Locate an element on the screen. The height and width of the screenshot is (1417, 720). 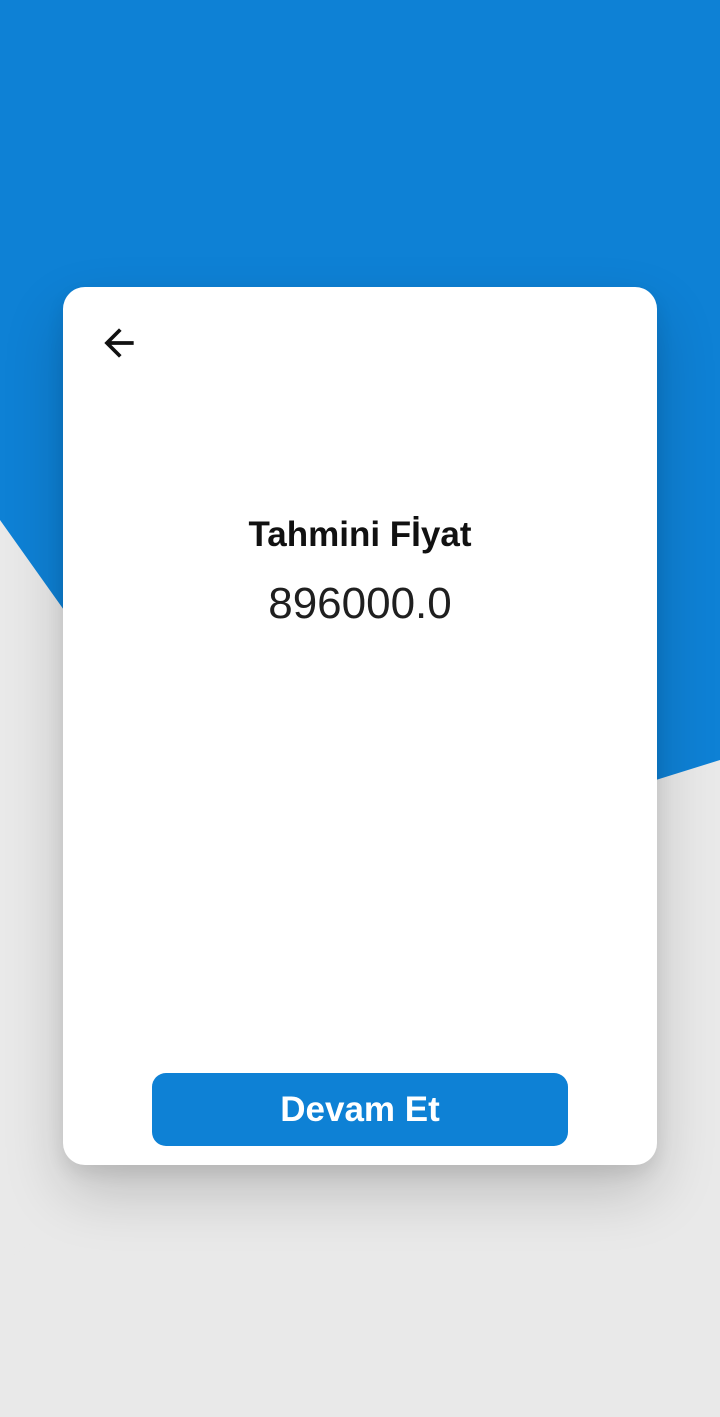
back-button is located at coordinates (119, 343).